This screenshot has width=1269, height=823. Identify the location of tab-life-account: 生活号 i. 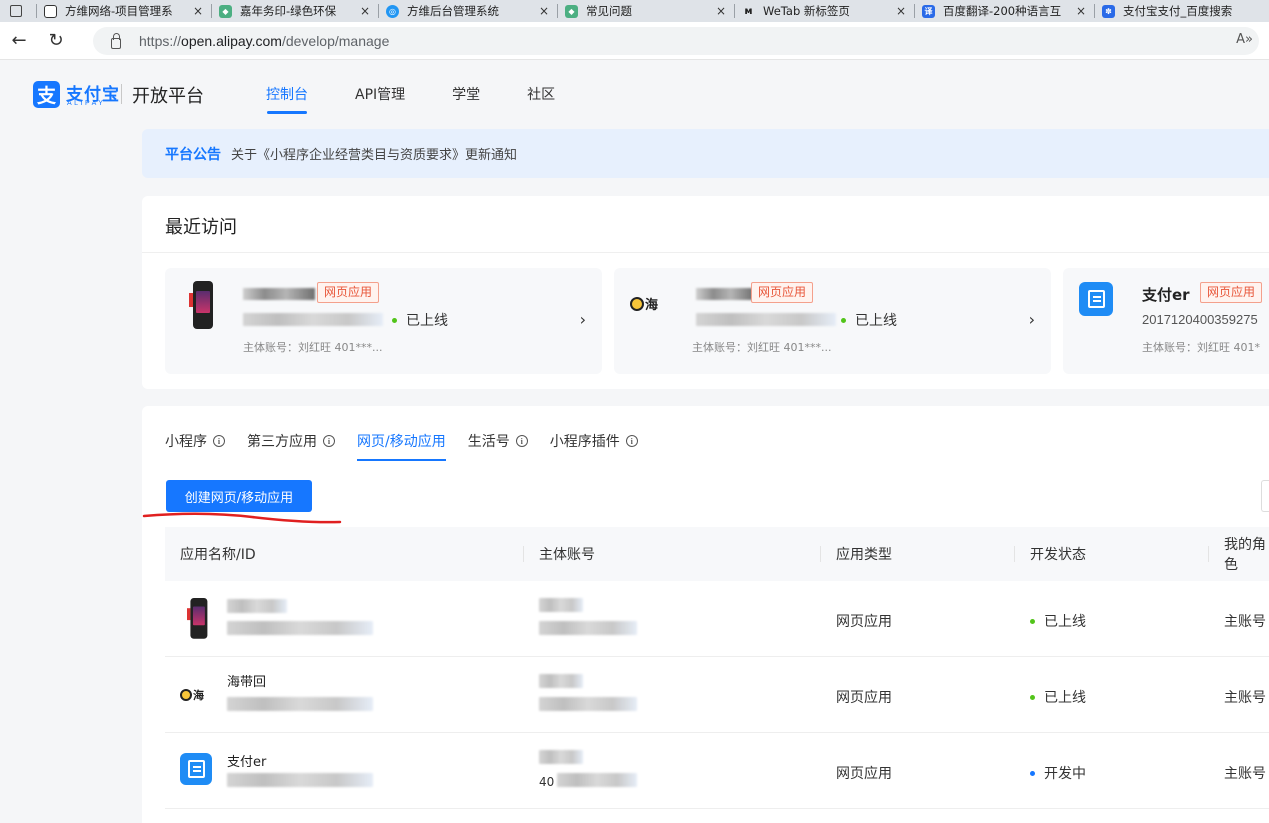
(498, 446).